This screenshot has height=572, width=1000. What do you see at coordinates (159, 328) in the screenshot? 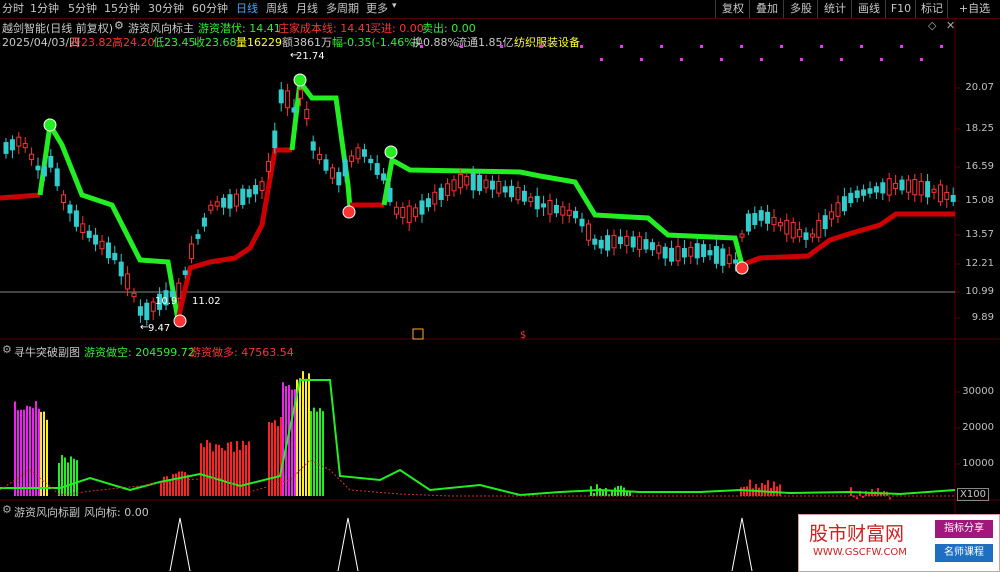
I see `trough-price-label: 9.47` at bounding box center [159, 328].